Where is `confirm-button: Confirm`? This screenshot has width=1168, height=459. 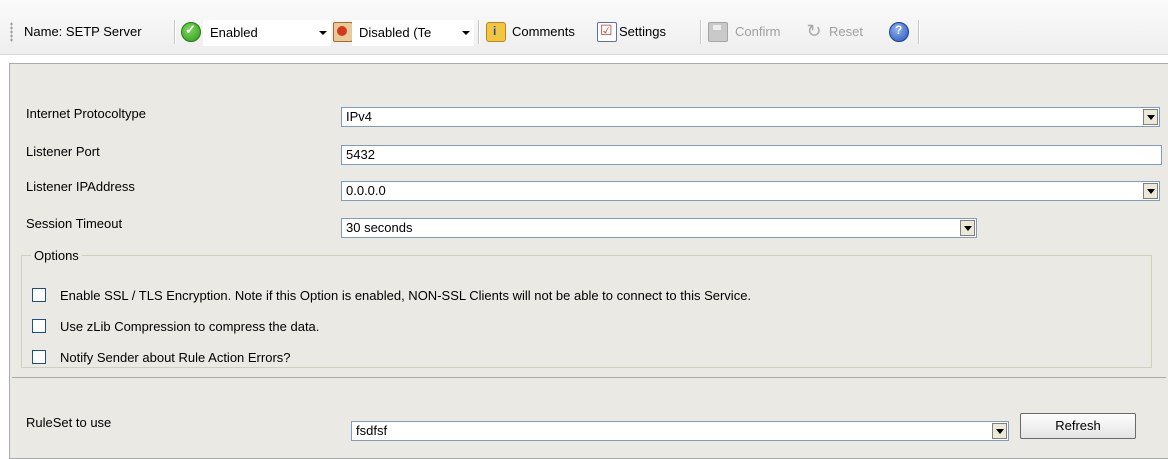
confirm-button: Confirm is located at coordinates (758, 32).